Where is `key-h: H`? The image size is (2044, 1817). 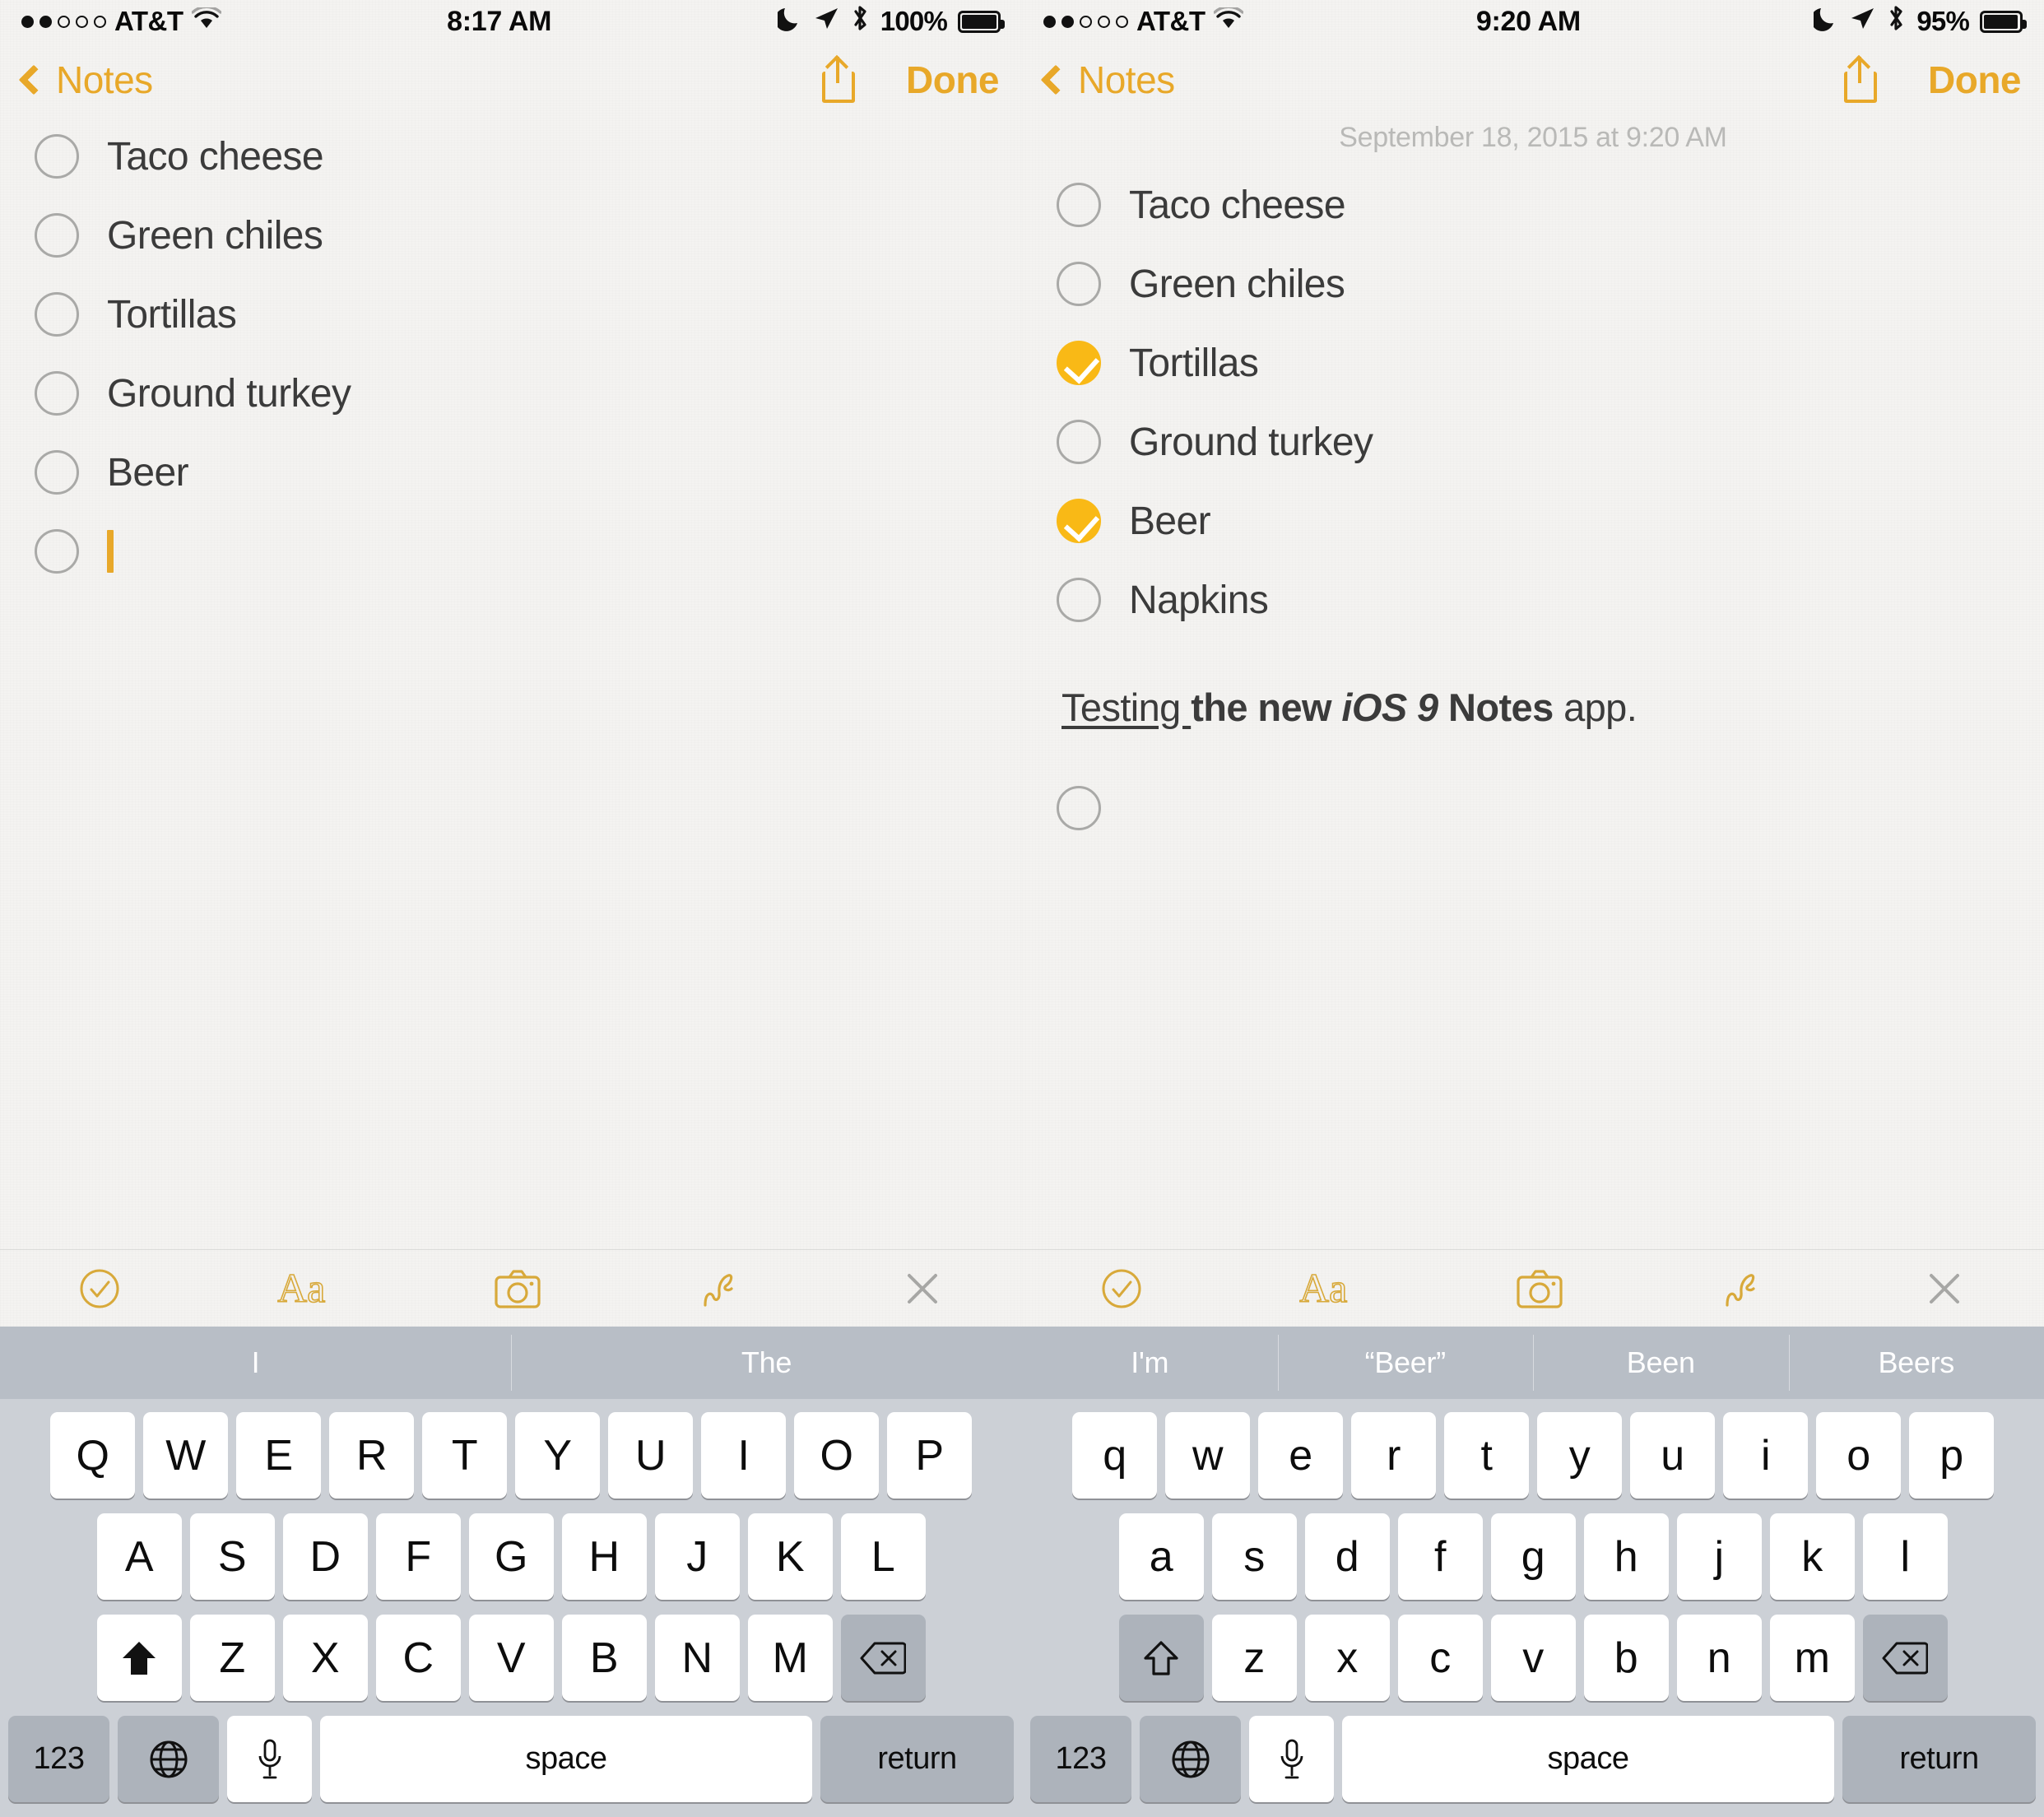
key-h: H is located at coordinates (604, 1556).